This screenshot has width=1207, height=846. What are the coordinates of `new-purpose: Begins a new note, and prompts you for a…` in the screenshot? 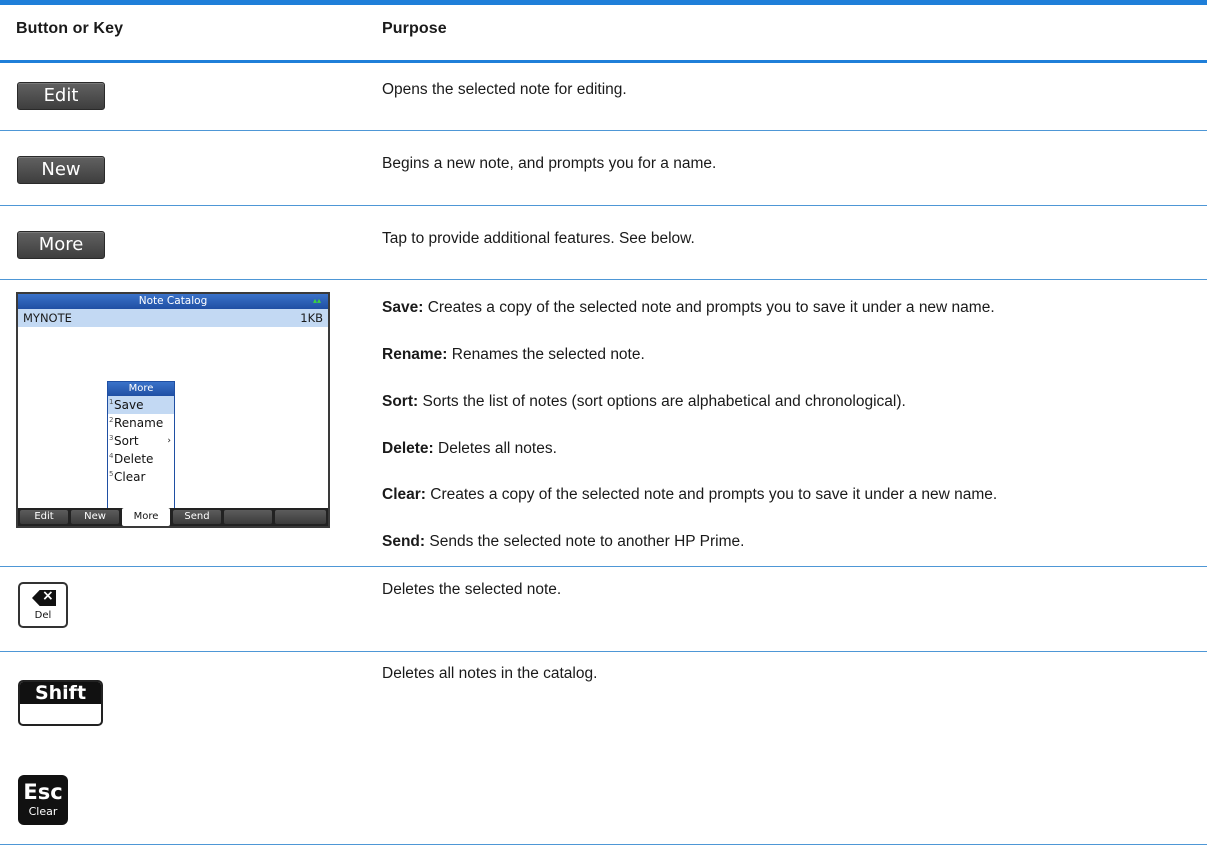 It's located at (549, 163).